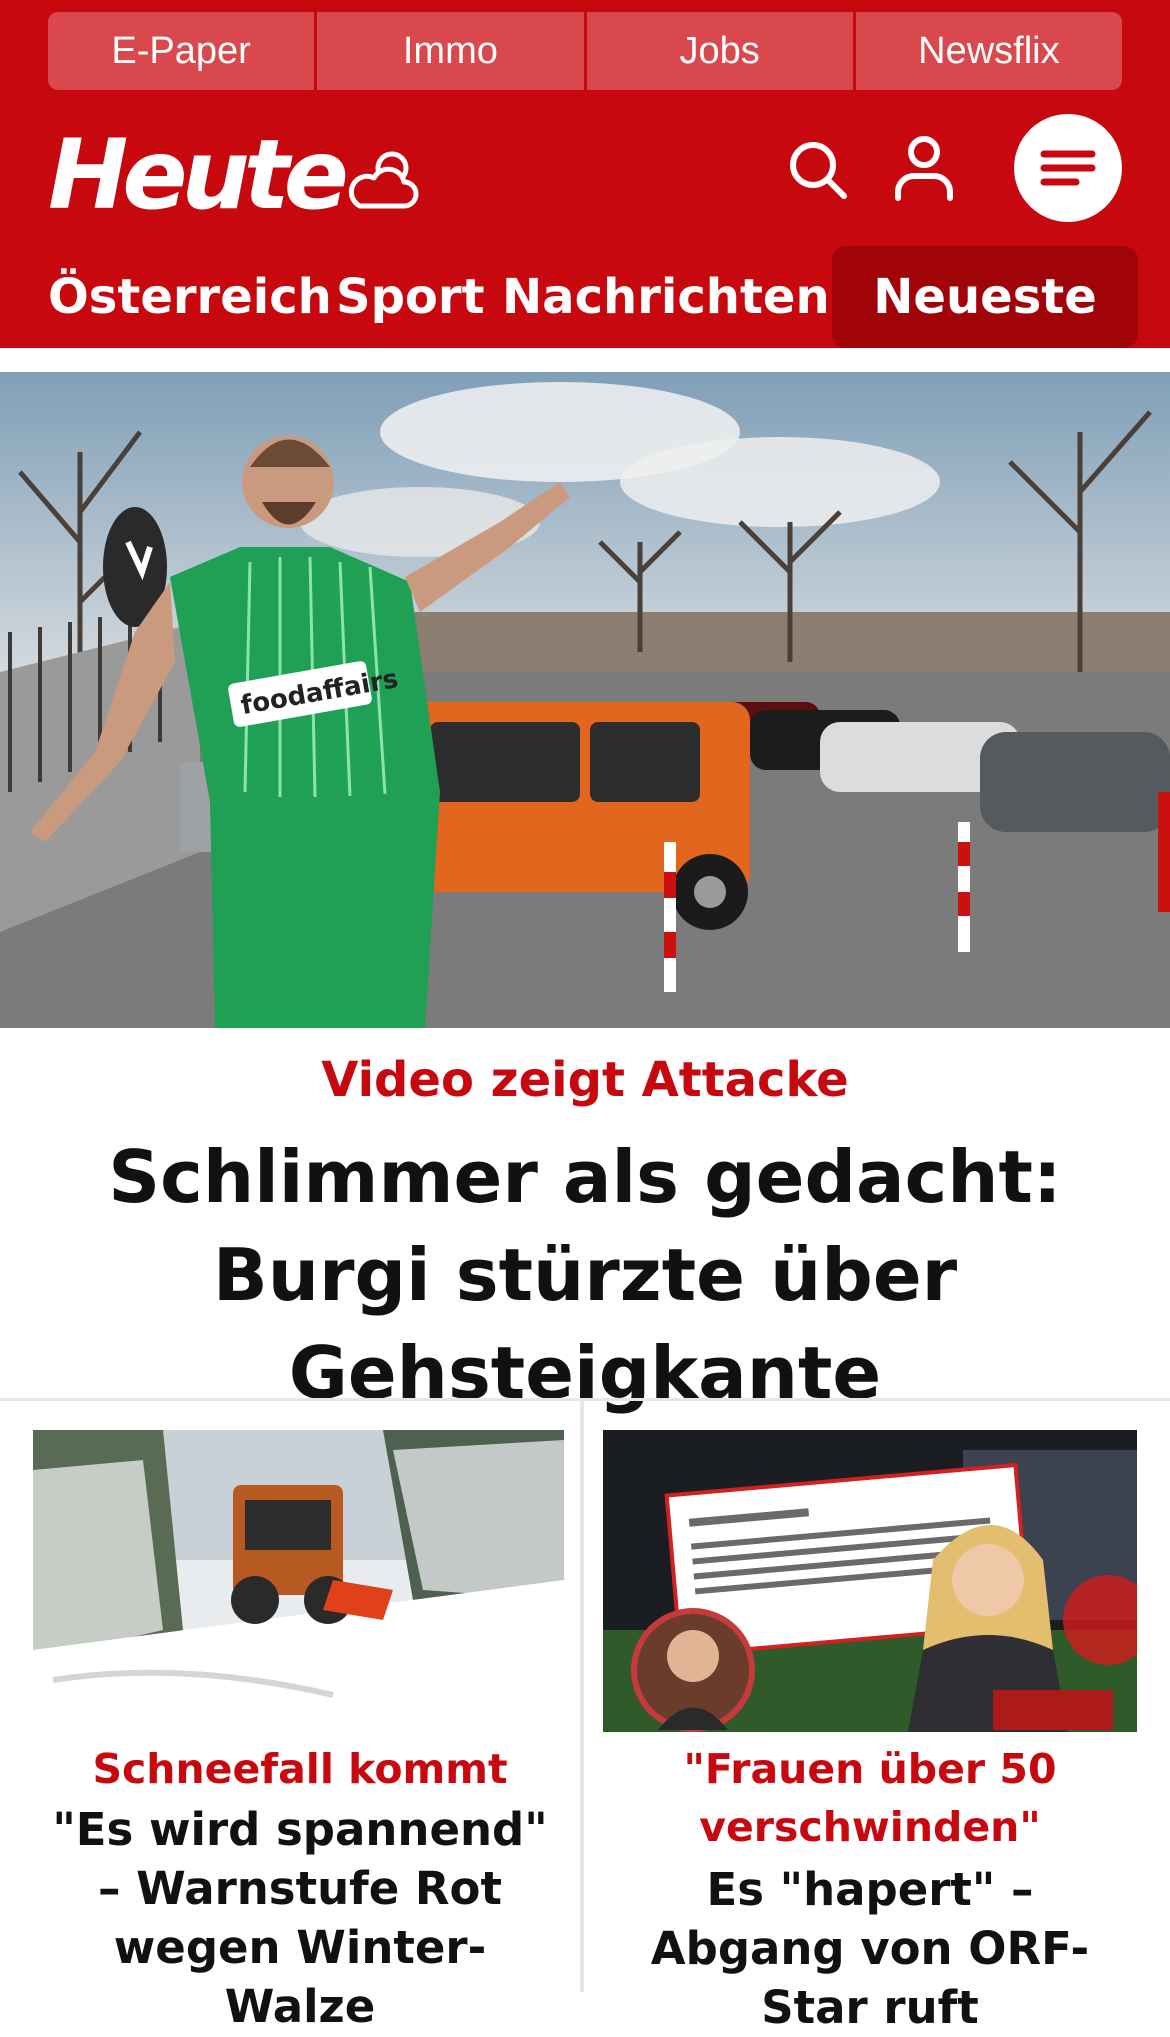 This screenshot has height=2037, width=1170. Describe the element at coordinates (198, 175) in the screenshot. I see `site-logo: Heute` at that location.